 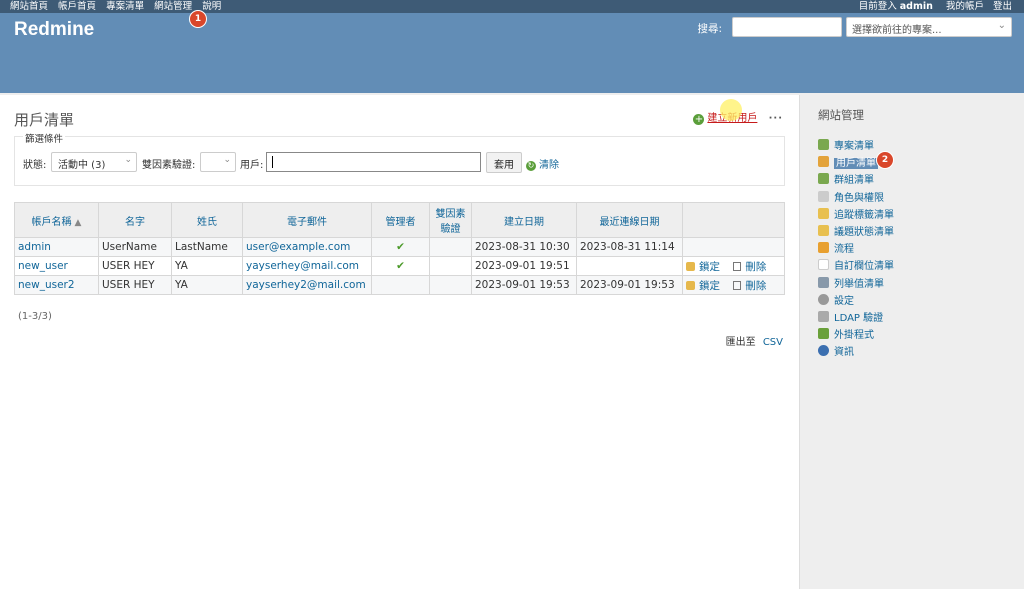 I want to click on sidebar-item-enumerations: 列舉值清單, so click(x=918, y=283).